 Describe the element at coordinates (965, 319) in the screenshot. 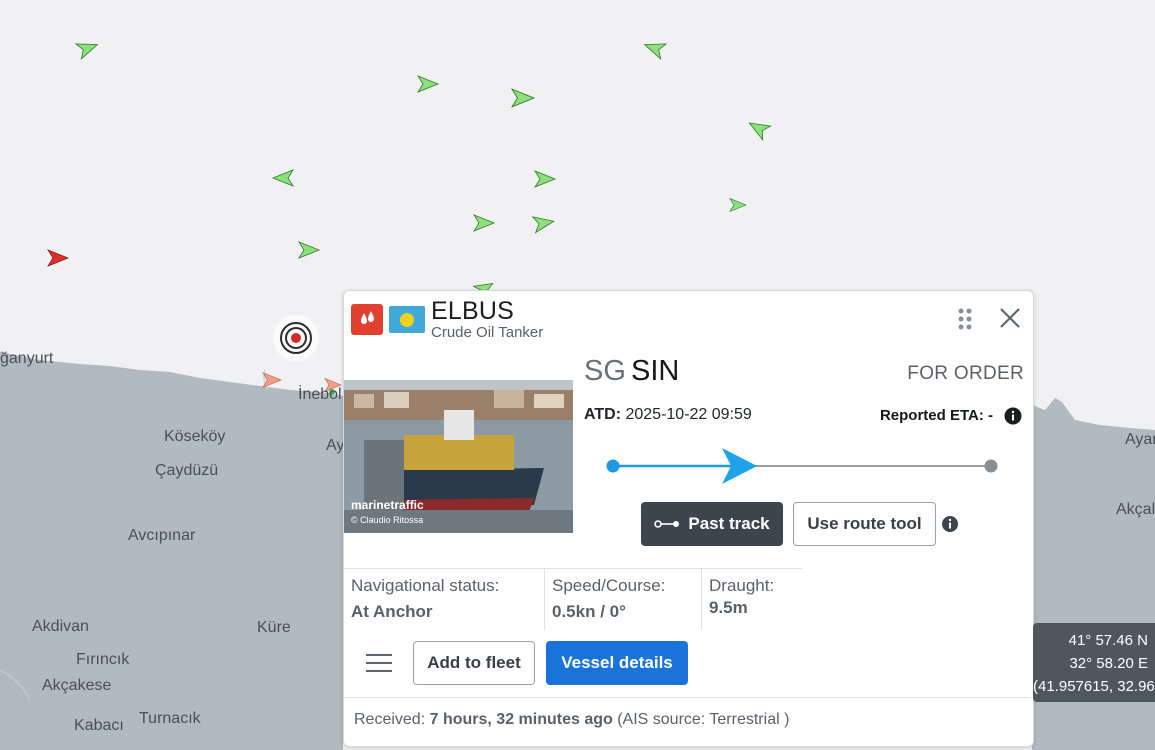

I see `drag-handle-icon` at that location.